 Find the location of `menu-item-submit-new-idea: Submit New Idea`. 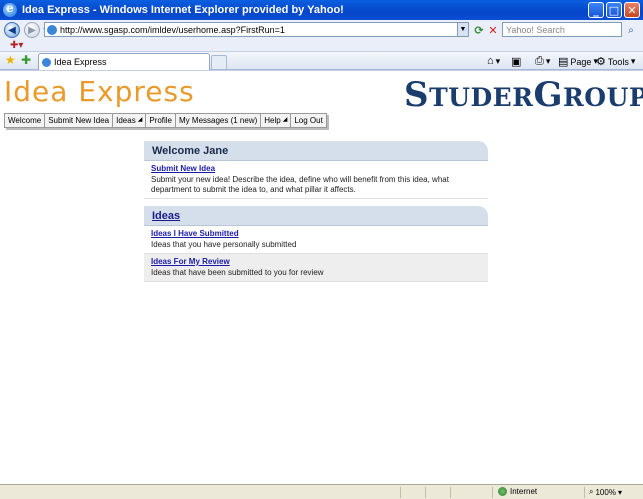

menu-item-submit-new-idea: Submit New Idea is located at coordinates (79, 120).